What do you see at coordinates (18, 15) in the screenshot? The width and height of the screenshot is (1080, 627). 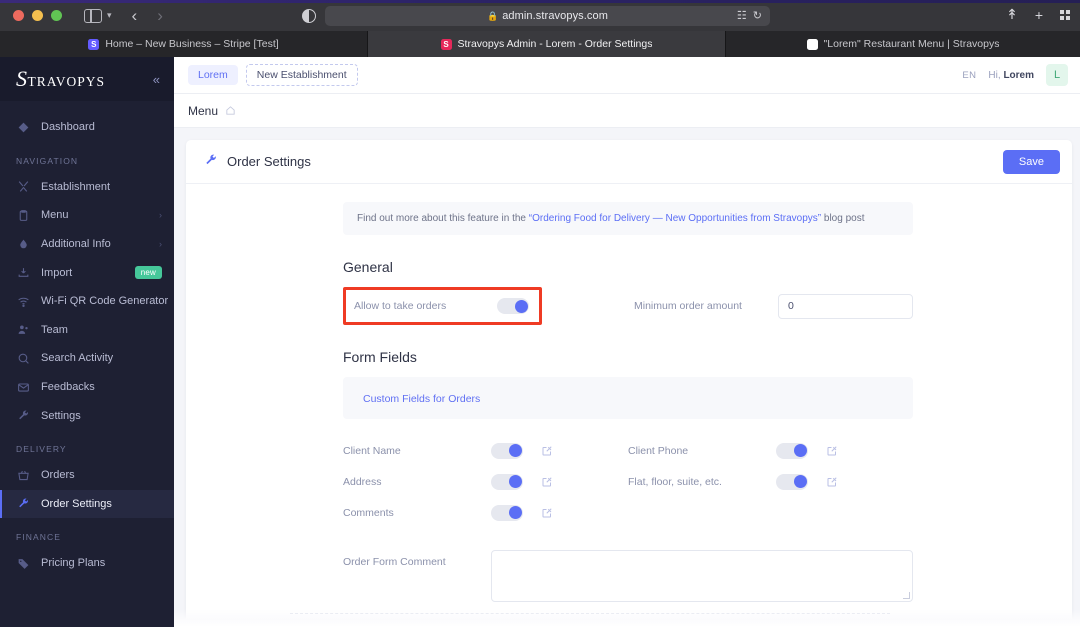 I see `close-window-button` at bounding box center [18, 15].